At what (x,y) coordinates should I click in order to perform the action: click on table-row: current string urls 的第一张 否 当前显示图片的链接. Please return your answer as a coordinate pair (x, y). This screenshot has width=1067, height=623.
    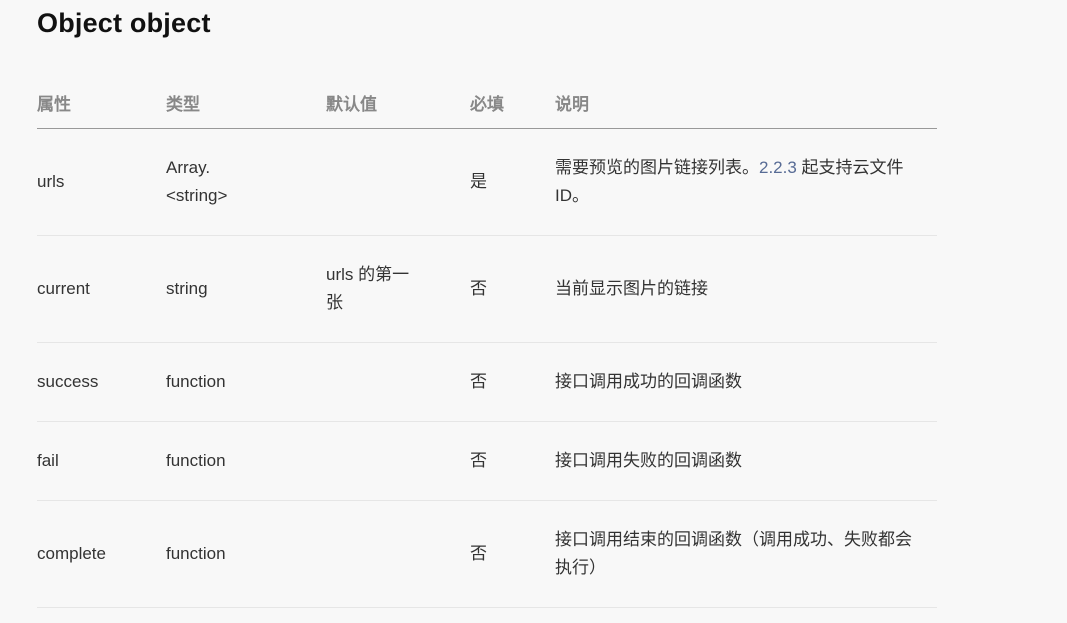
    Looking at the image, I should click on (487, 289).